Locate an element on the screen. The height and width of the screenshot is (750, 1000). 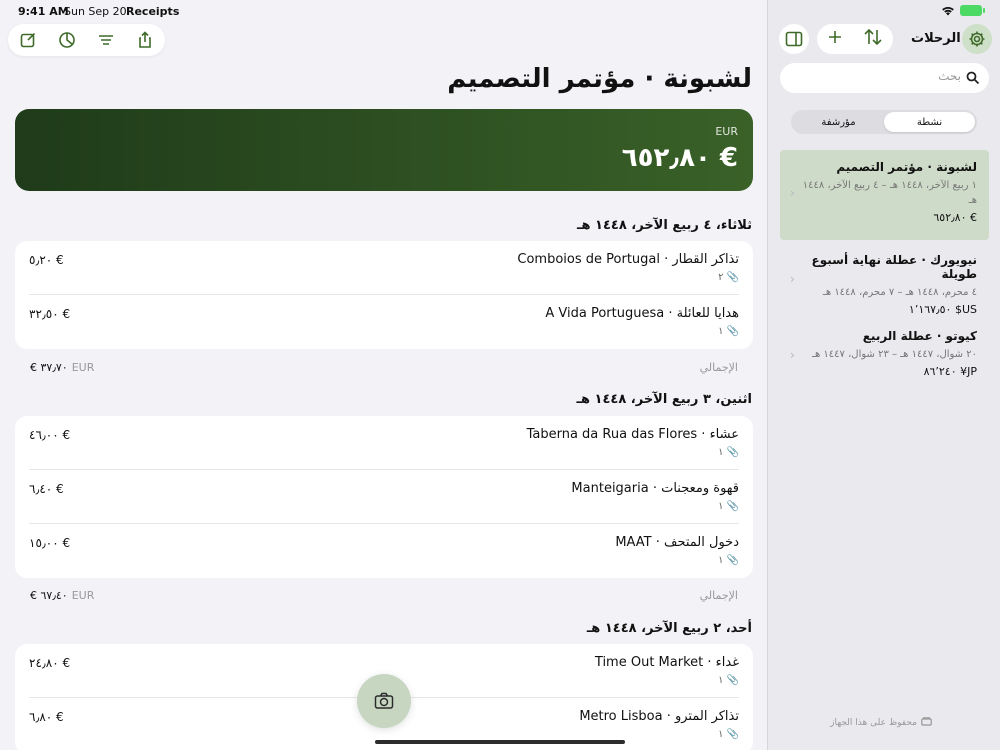
receipt-price: € ٢٤٫٨٠ is located at coordinates (50, 663).